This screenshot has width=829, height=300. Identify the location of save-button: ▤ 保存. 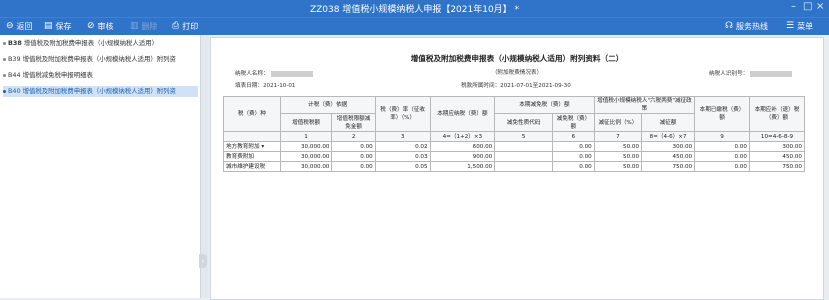
(58, 26).